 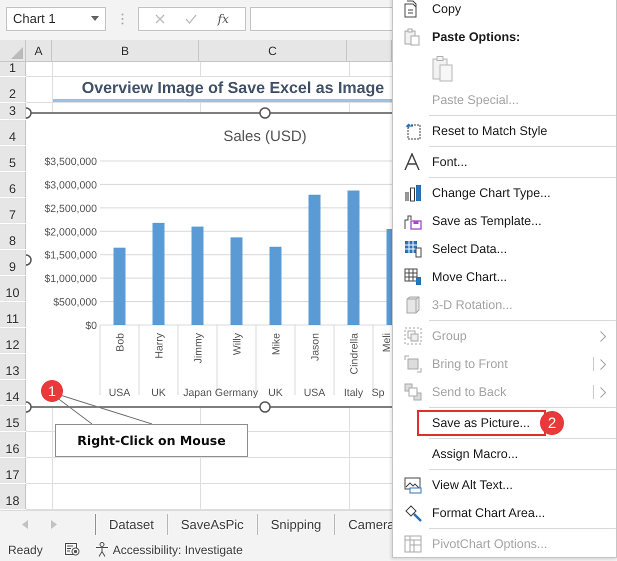 I want to click on category-label: Cindrella, so click(x=354, y=353).